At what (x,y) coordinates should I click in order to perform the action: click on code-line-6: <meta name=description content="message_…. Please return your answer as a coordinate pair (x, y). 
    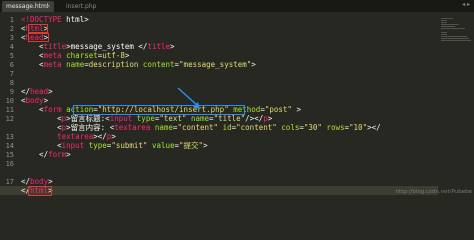
    Looking at the image, I should click on (138, 64).